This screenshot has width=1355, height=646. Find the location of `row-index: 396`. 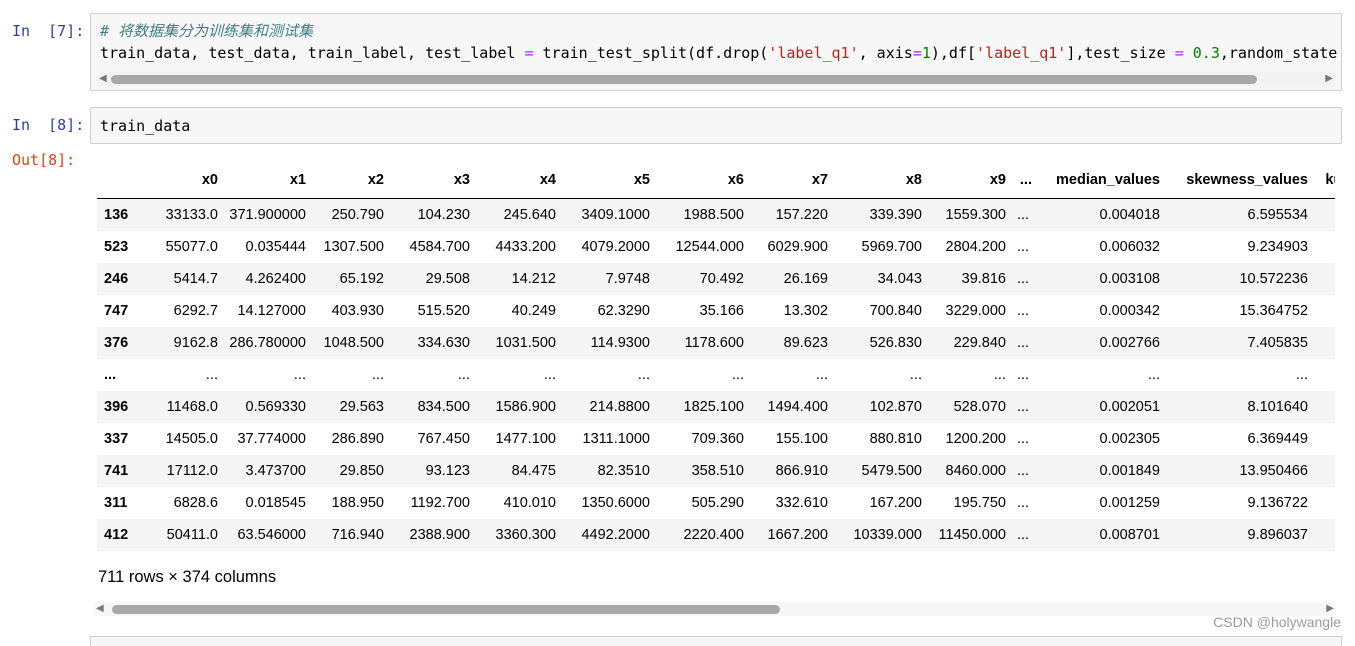

row-index: 396 is located at coordinates (116, 407).